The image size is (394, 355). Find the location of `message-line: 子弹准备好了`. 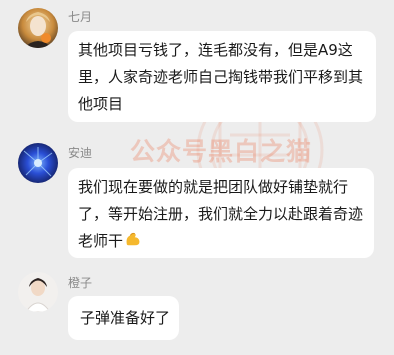

message-line: 子弹准备好了 is located at coordinates (125, 318).